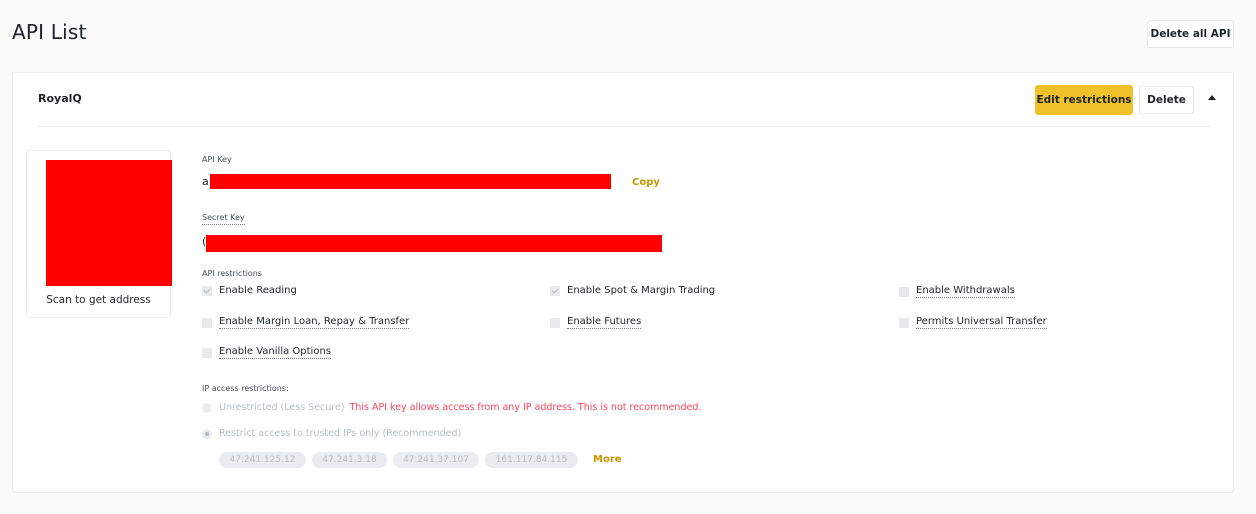 The height and width of the screenshot is (514, 1256). What do you see at coordinates (646, 182) in the screenshot?
I see `copy-api-key-button: Copy` at bounding box center [646, 182].